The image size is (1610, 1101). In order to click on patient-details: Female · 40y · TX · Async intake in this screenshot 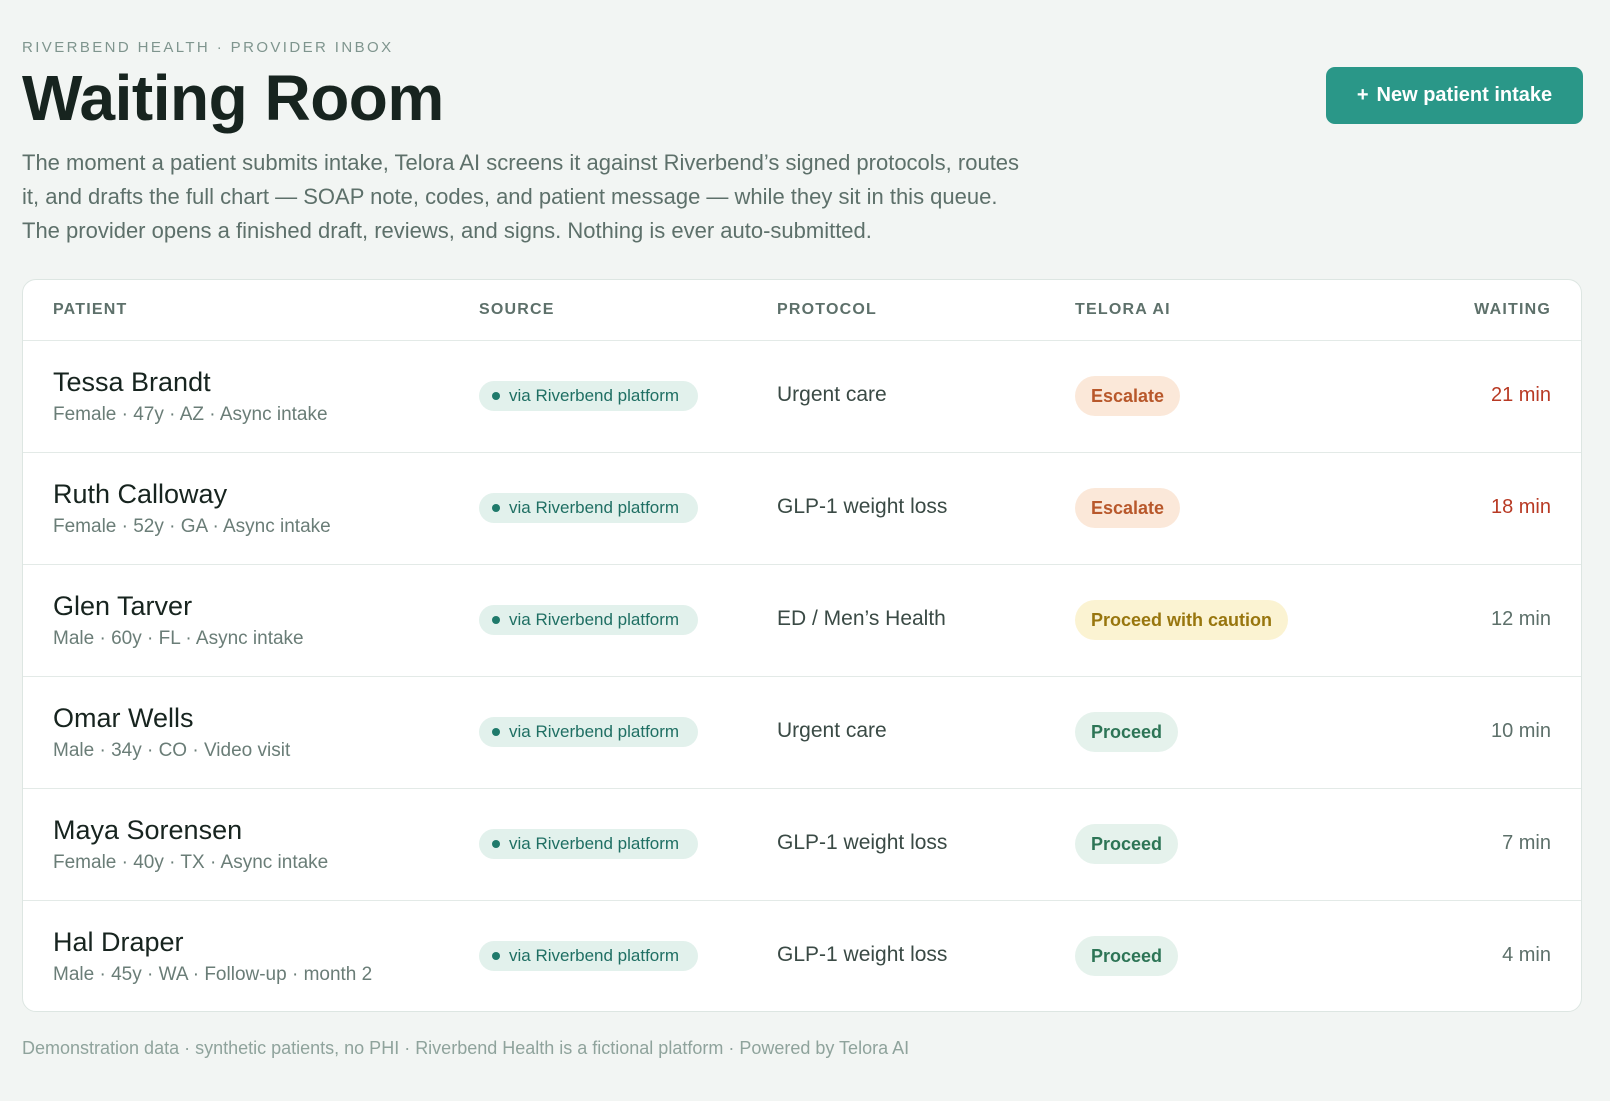, I will do `click(191, 862)`.